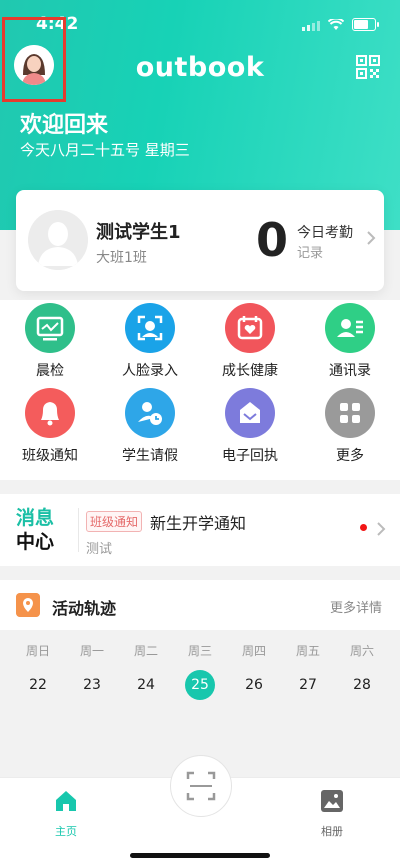 The width and height of the screenshot is (400, 867). What do you see at coordinates (150, 371) in the screenshot?
I see `feature-label: 人脸录入` at bounding box center [150, 371].